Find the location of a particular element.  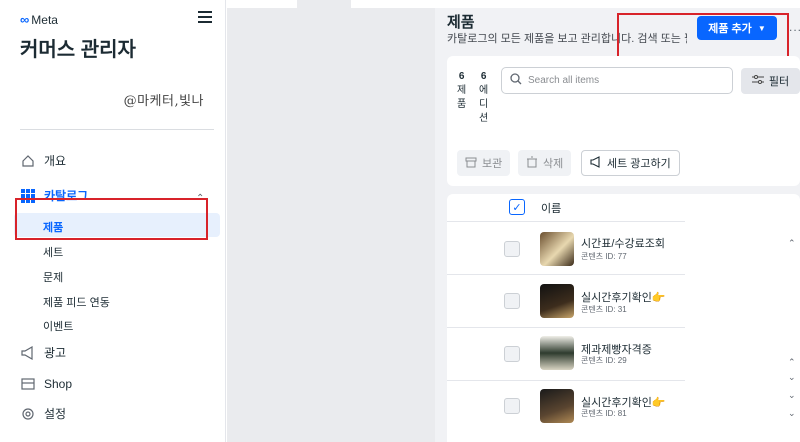

meta-logo: ∞ Meta is located at coordinates (39, 19).